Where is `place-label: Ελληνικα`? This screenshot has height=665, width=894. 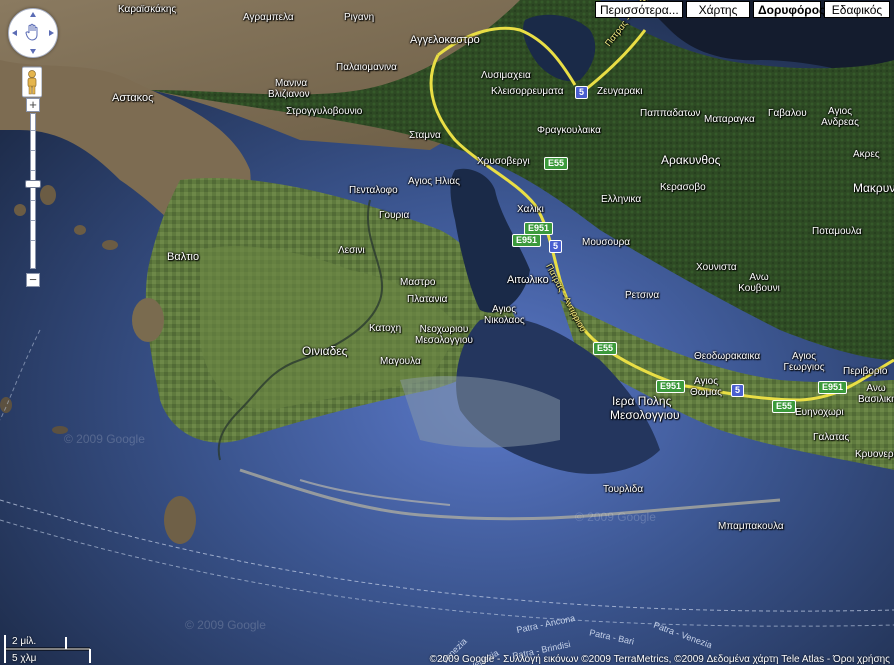
place-label: Ελληνικα is located at coordinates (621, 199).